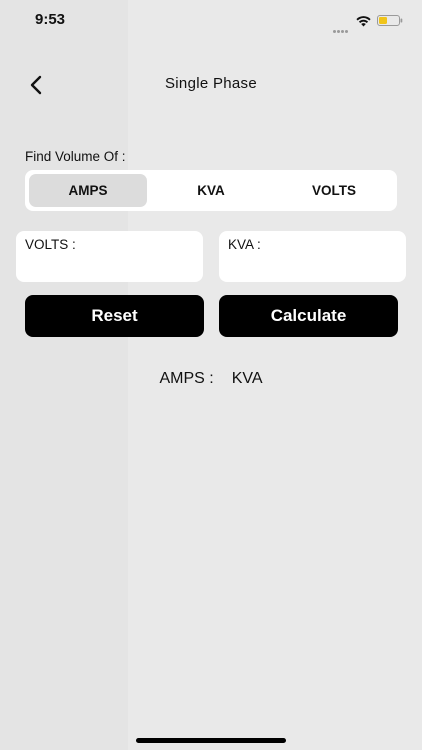 The image size is (422, 750). I want to click on result-display: AMPS : KVA, so click(211, 379).